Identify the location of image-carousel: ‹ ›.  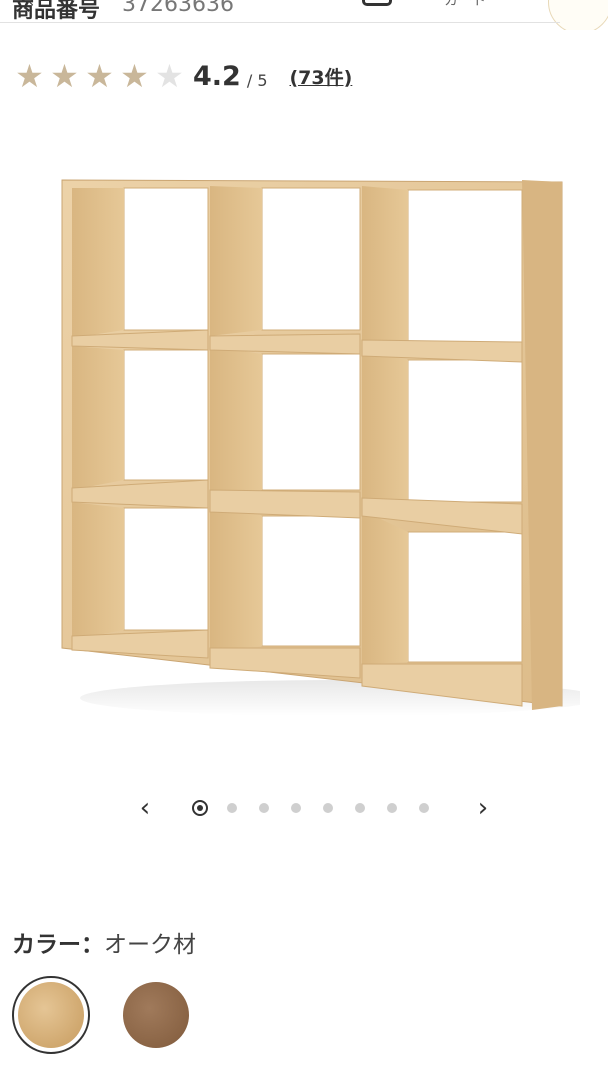
(315, 808).